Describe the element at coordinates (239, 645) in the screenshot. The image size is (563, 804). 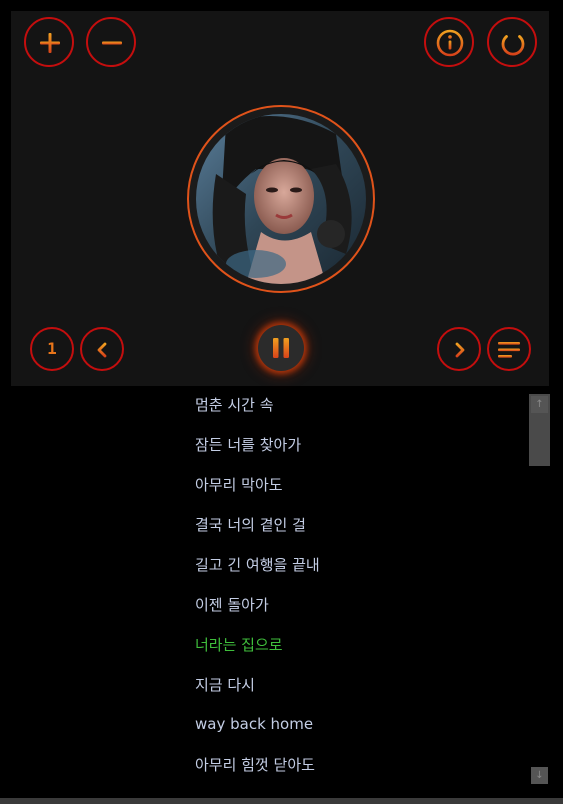
I see `lyric-line-current: 너라는 집으로` at that location.